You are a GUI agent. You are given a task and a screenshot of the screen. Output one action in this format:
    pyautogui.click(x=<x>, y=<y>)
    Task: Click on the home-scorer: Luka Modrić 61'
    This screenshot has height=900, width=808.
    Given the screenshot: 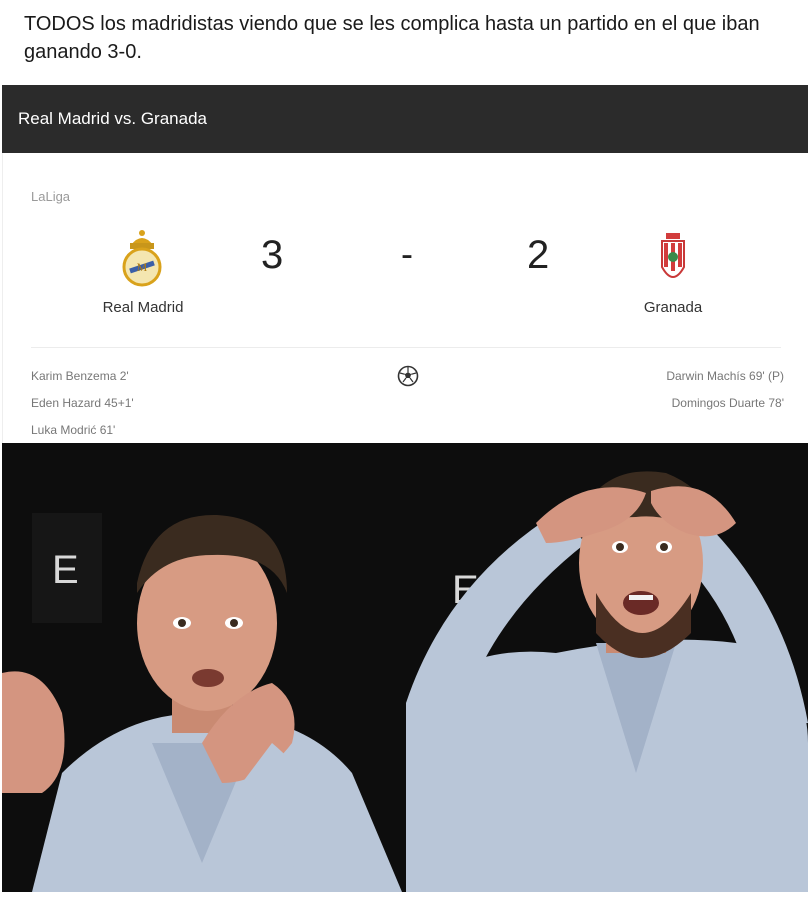 What is the action you would take?
    pyautogui.click(x=73, y=430)
    